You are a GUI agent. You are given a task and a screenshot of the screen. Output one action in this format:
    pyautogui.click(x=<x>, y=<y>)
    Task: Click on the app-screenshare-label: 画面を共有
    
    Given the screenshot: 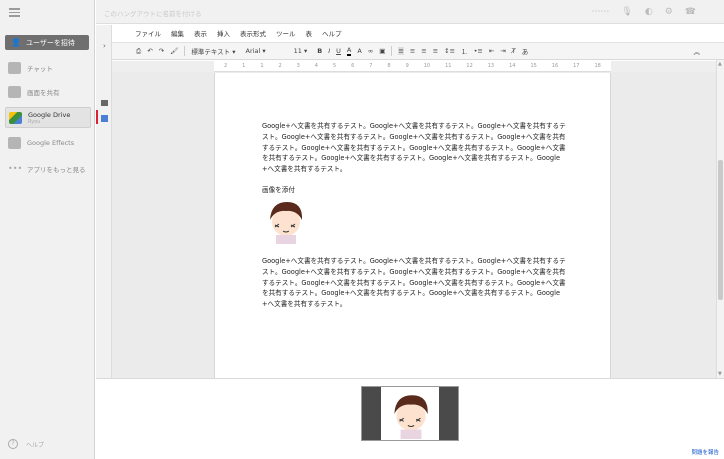 What is the action you would take?
    pyautogui.click(x=43, y=93)
    